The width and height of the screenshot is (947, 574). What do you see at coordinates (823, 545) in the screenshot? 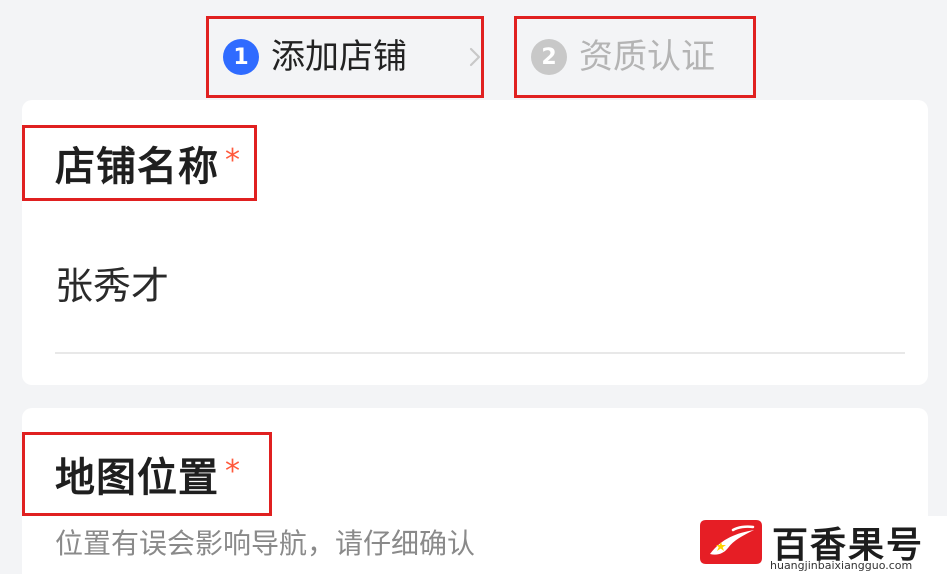
I see `watermark-logo: 百香果号 huangjinbaixiangguo.com` at bounding box center [823, 545].